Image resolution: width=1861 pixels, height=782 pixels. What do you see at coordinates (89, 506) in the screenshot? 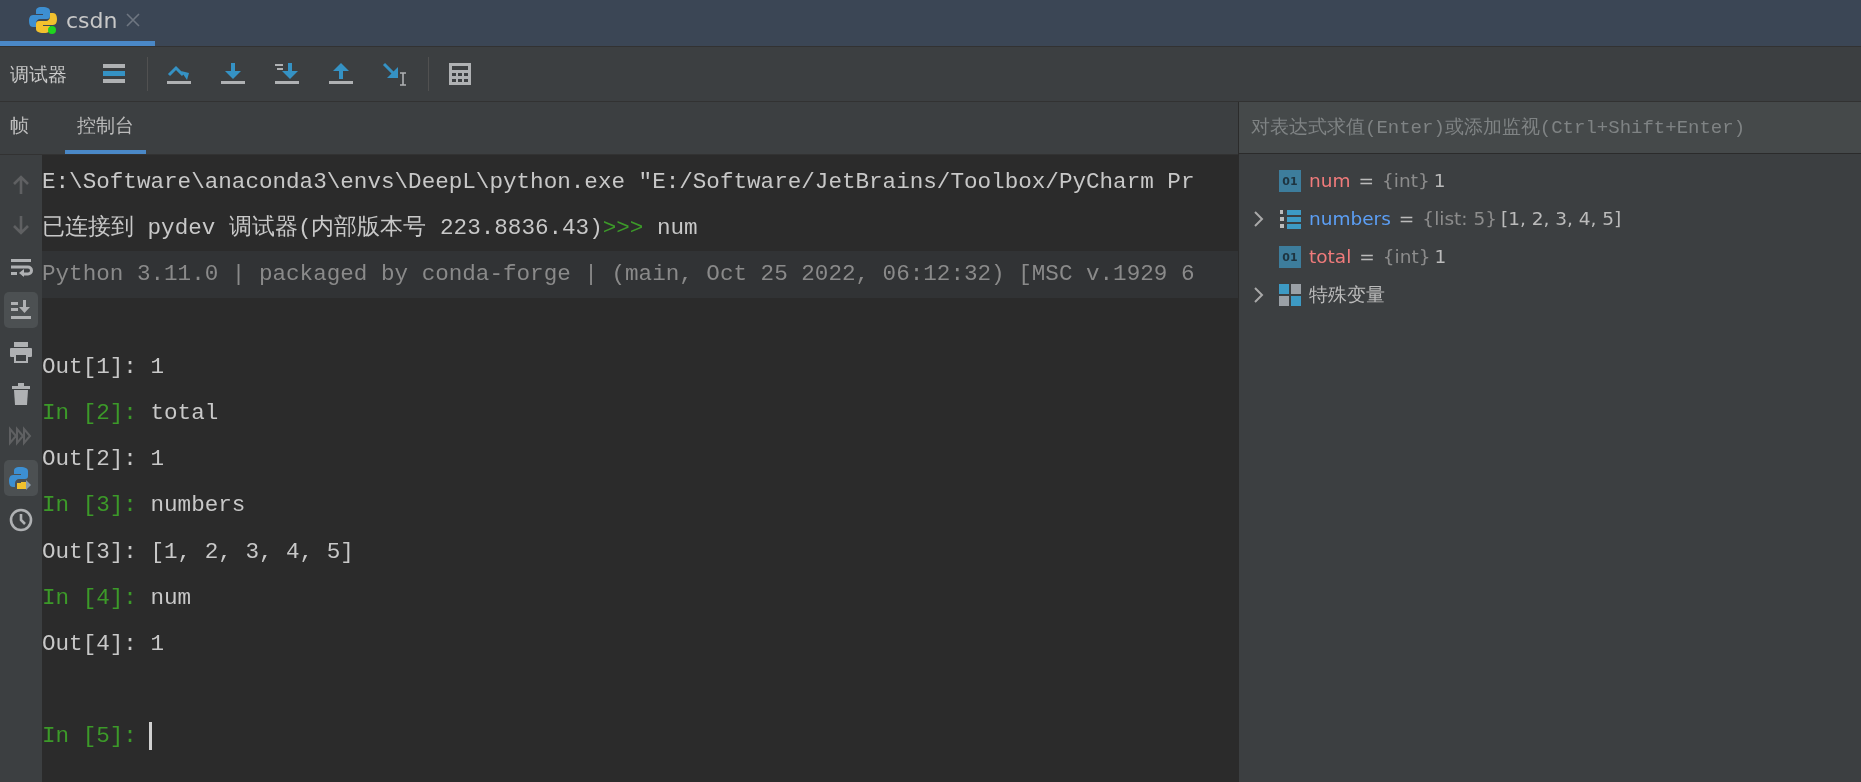
I see `console-prompt: In [3]:` at bounding box center [89, 506].